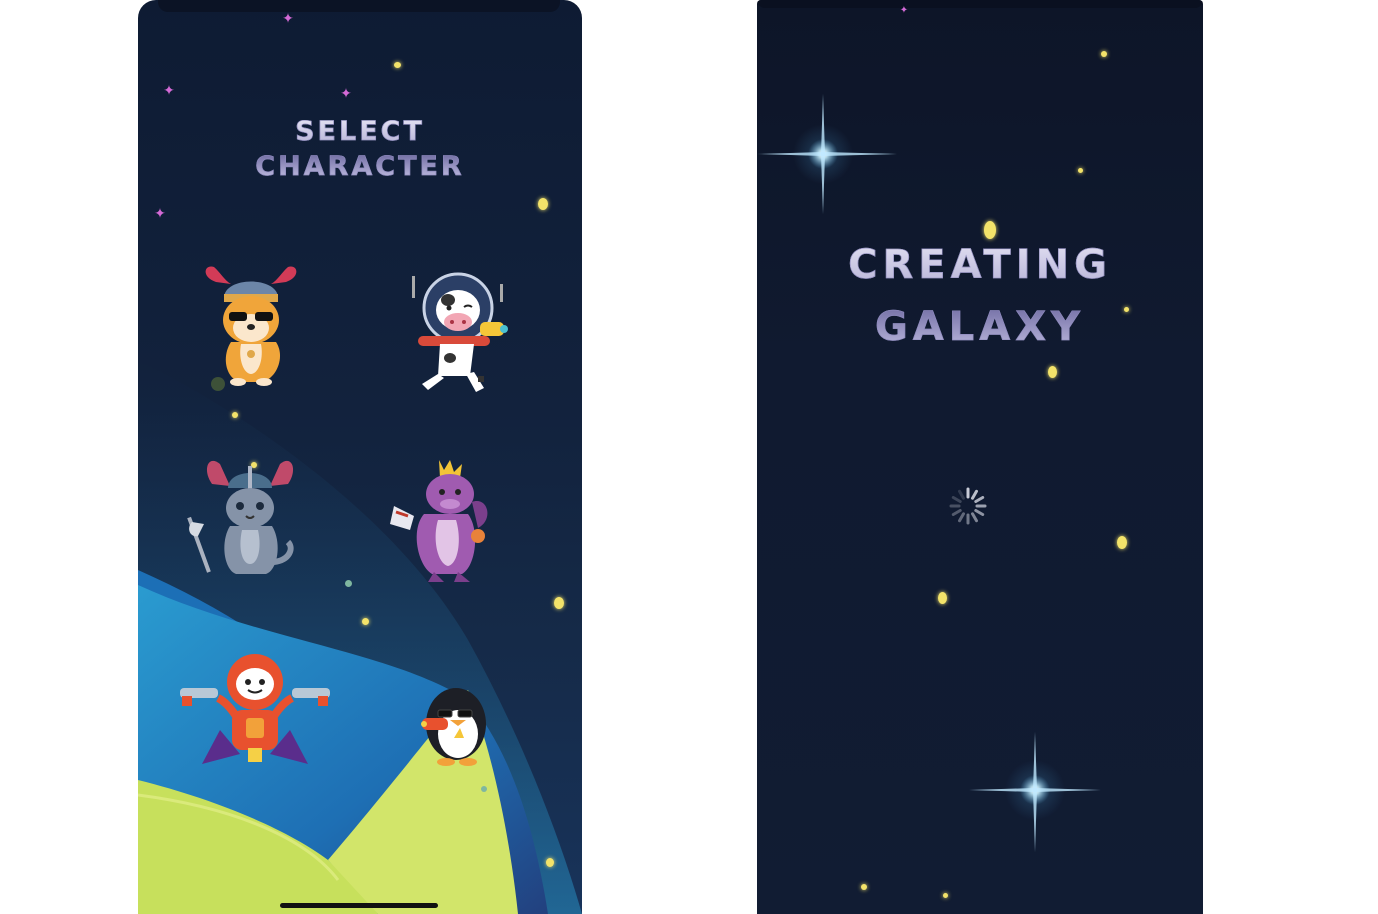 The width and height of the screenshot is (1378, 914). Describe the element at coordinates (360, 167) in the screenshot. I see `title-line-2: CHARACTER` at that location.